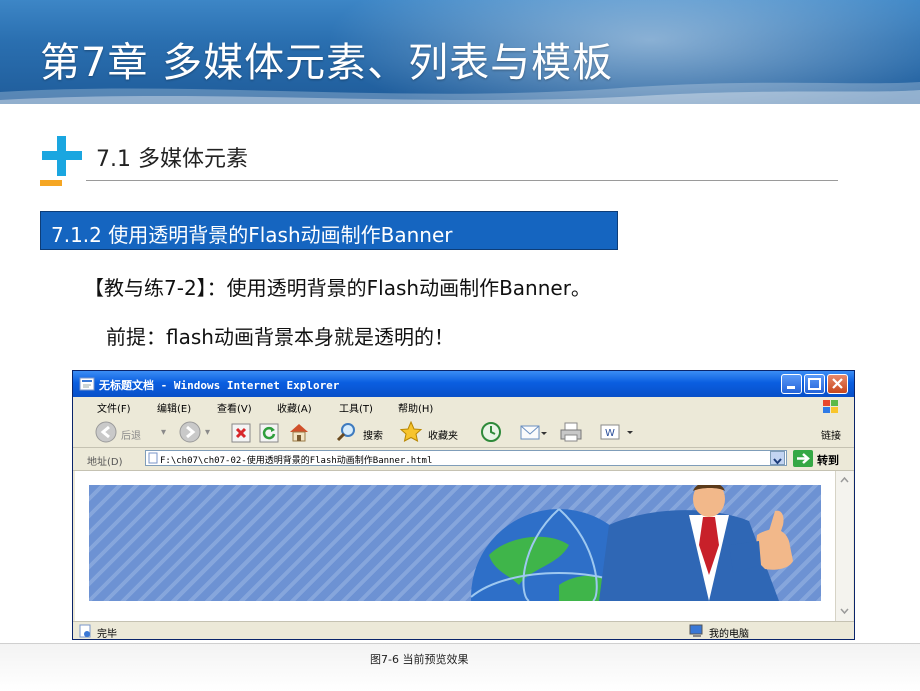 The width and height of the screenshot is (920, 691). Describe the element at coordinates (463, 432) in the screenshot. I see `ie-toolbar: 后退 ▾ ▾ 搜索 收藏夹 W 链接` at that location.